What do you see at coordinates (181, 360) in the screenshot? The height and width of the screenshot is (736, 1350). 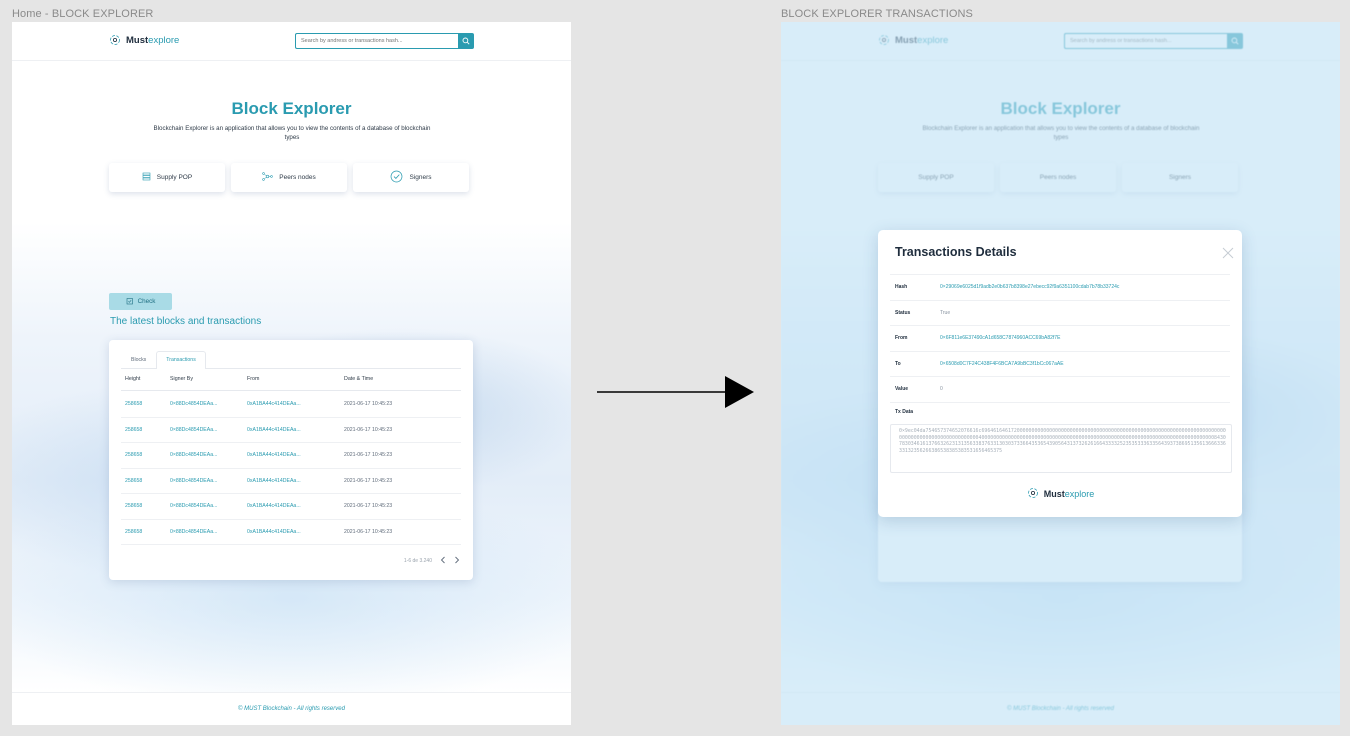 I see `tab-transactions: Transactions` at bounding box center [181, 360].